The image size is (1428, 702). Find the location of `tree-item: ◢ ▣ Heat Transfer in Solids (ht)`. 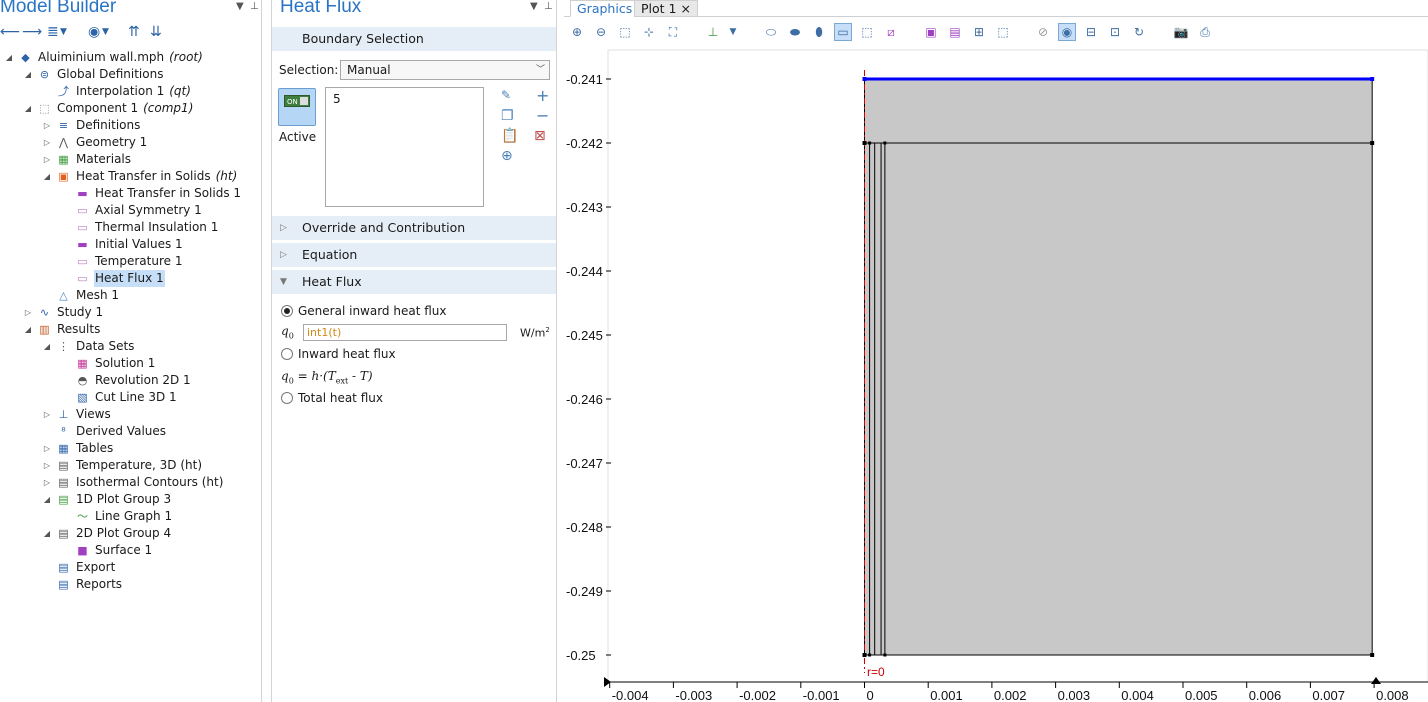

tree-item: ◢ ▣ Heat Transfer in Solids (ht) is located at coordinates (139, 176).